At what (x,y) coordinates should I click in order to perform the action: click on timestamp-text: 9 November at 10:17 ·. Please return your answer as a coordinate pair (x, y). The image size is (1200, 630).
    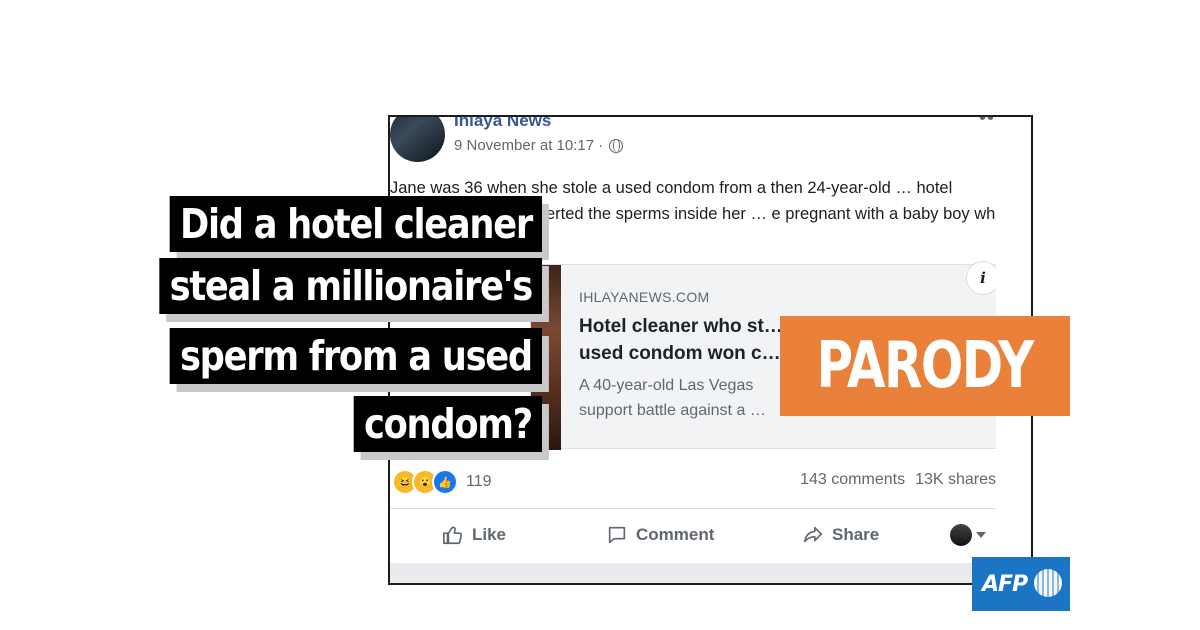
    Looking at the image, I should click on (528, 145).